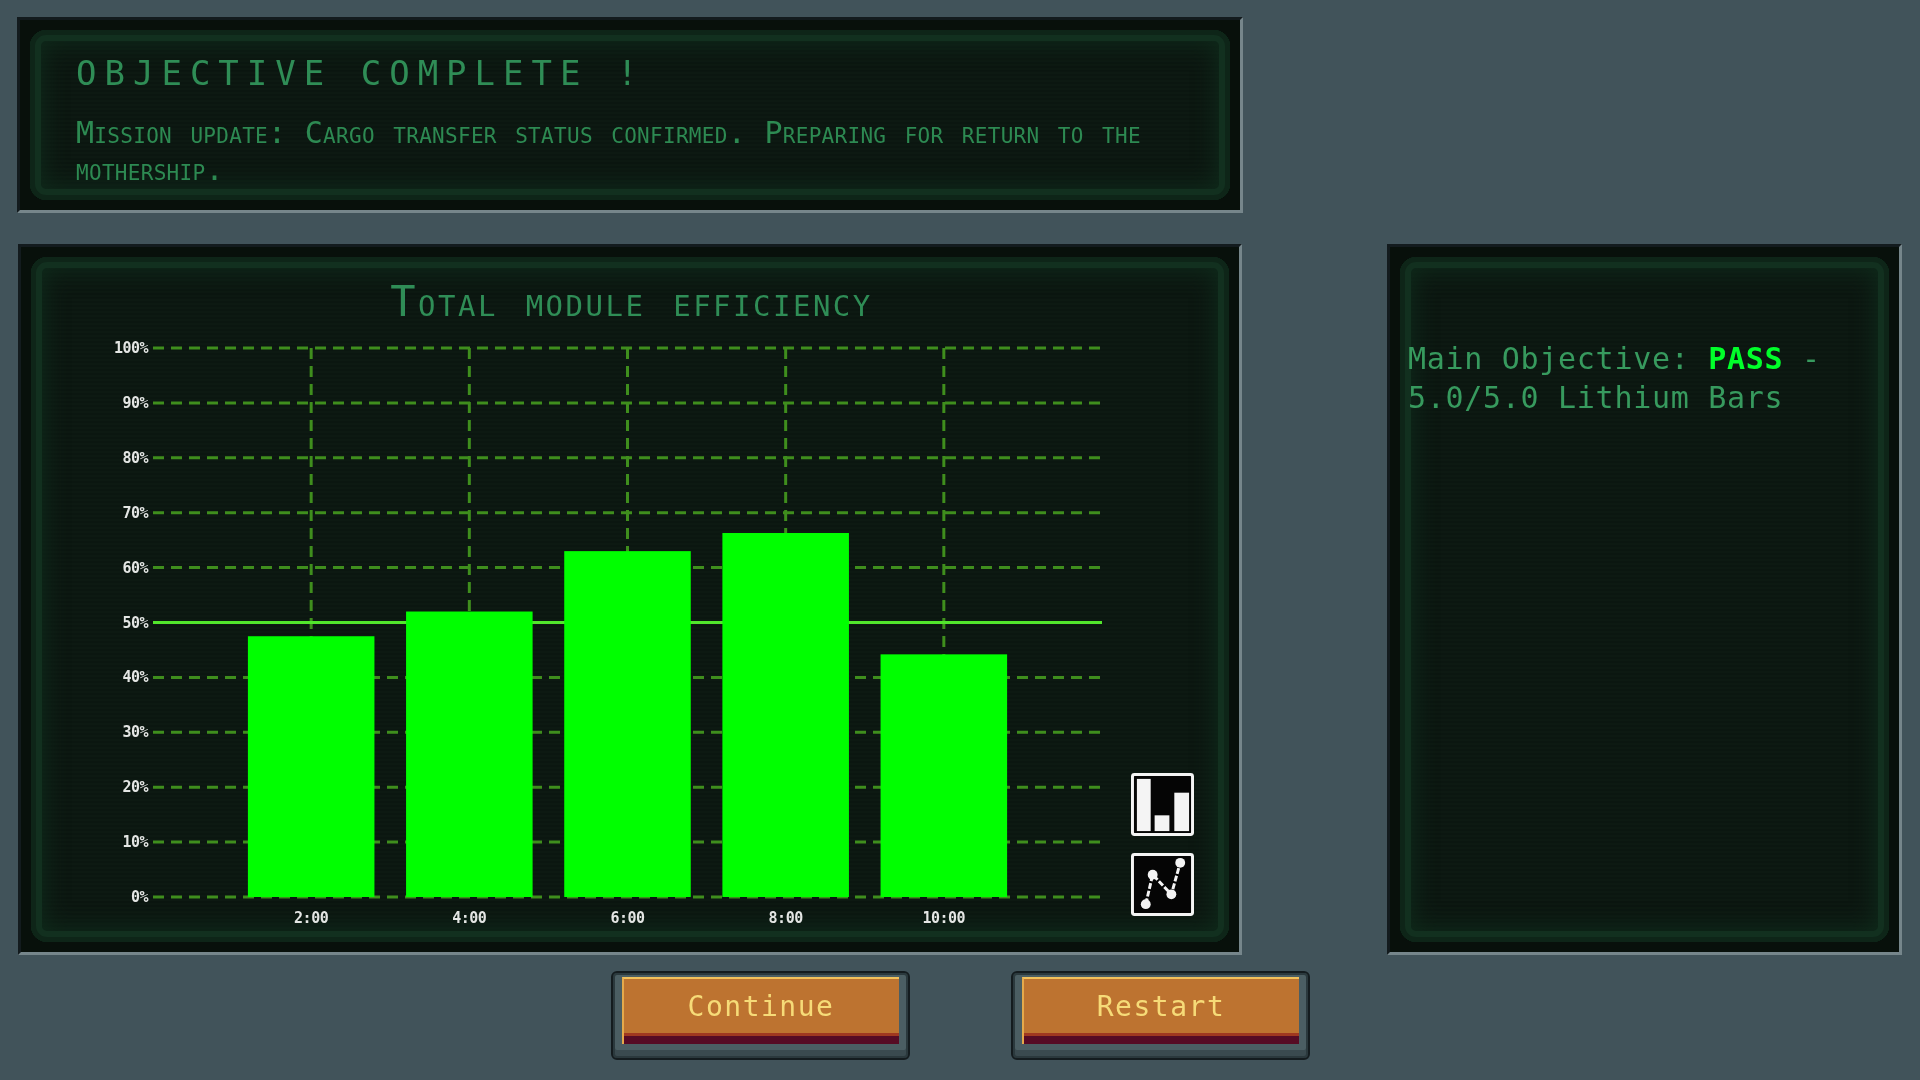 This screenshot has width=1920, height=1080. What do you see at coordinates (944, 917) in the screenshot?
I see `x-tick-label: 10:00` at bounding box center [944, 917].